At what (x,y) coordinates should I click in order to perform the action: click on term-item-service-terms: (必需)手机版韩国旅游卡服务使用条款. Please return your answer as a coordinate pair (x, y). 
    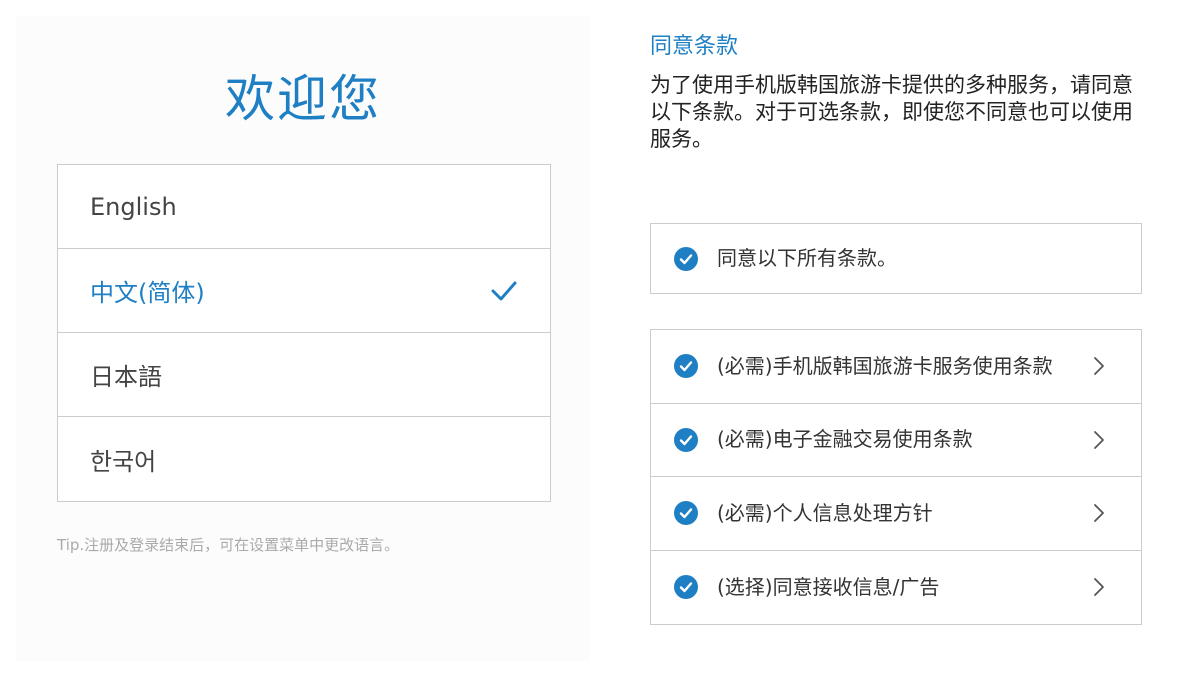
    Looking at the image, I should click on (896, 367).